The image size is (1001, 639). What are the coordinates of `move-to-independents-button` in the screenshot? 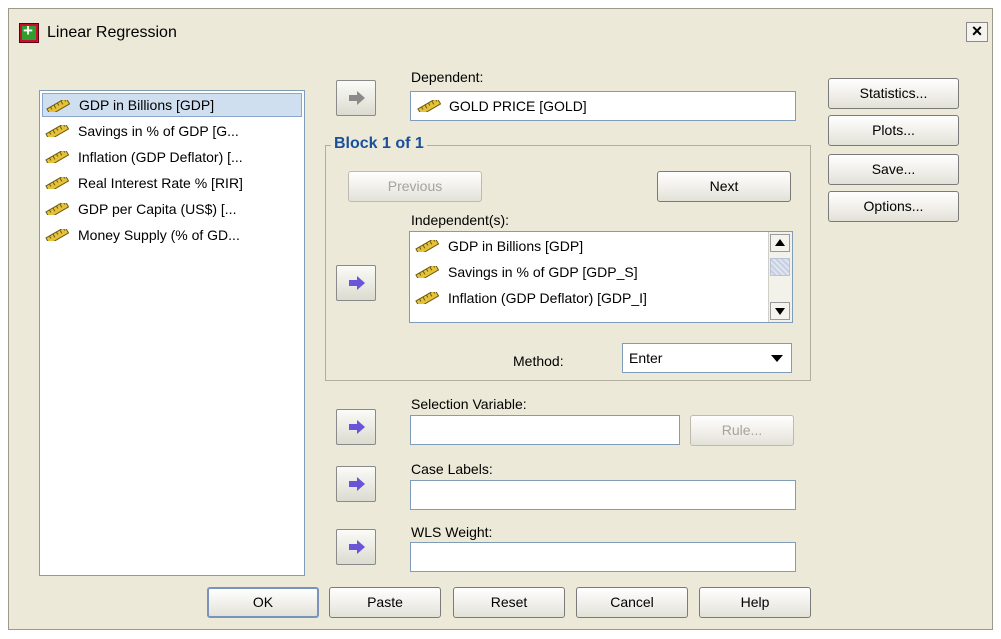 It's located at (356, 283).